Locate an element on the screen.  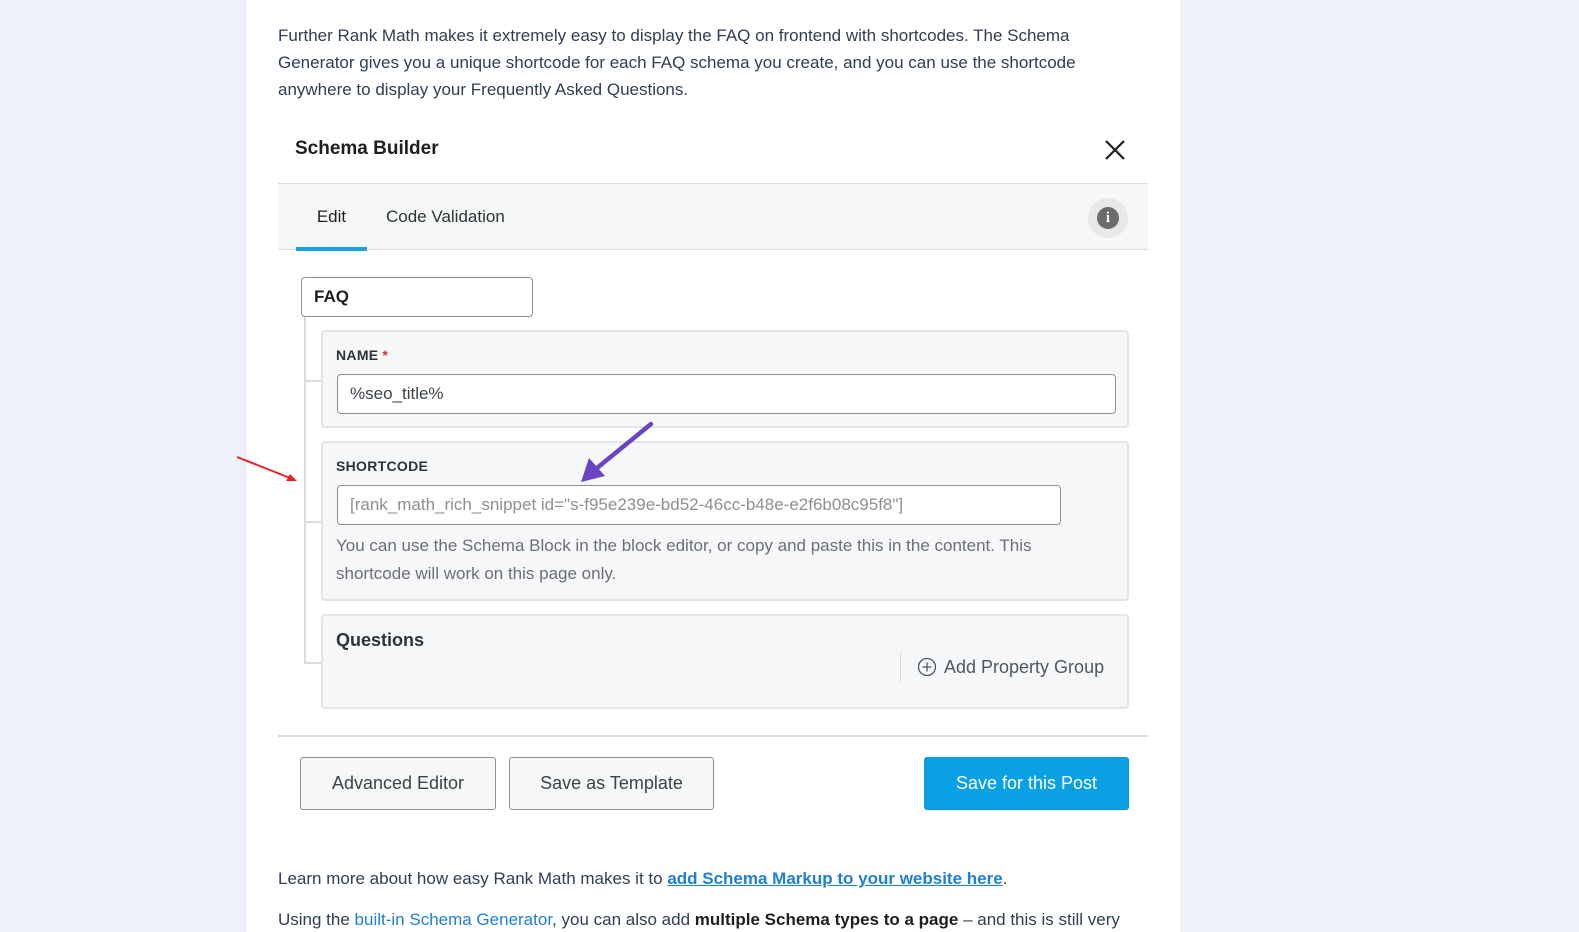
outro2-text-3: – and this is still very is located at coordinates (1039, 919).